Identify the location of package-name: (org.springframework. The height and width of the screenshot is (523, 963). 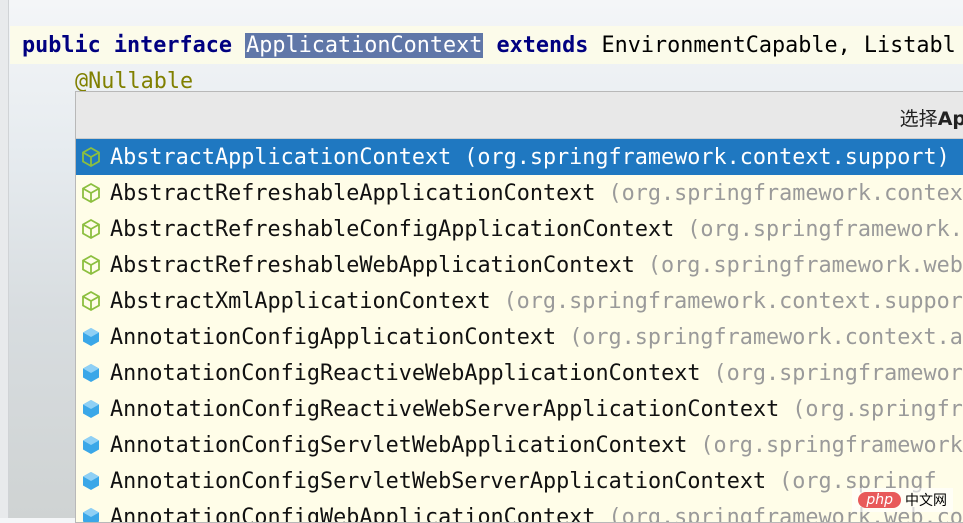
(831, 445).